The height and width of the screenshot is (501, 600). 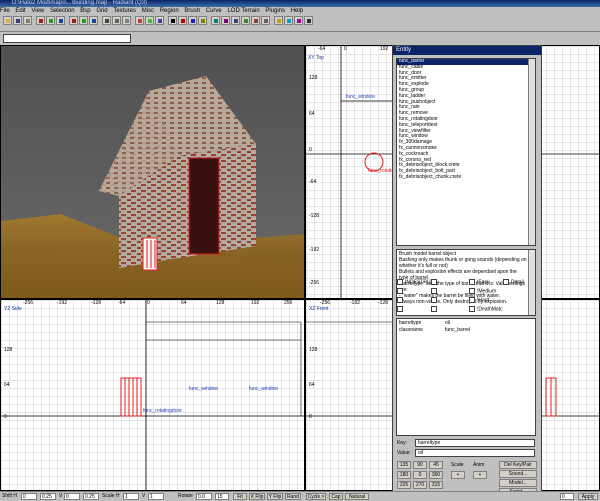 What do you see at coordinates (457, 330) in the screenshot?
I see `kv-value: func_barrel` at bounding box center [457, 330].